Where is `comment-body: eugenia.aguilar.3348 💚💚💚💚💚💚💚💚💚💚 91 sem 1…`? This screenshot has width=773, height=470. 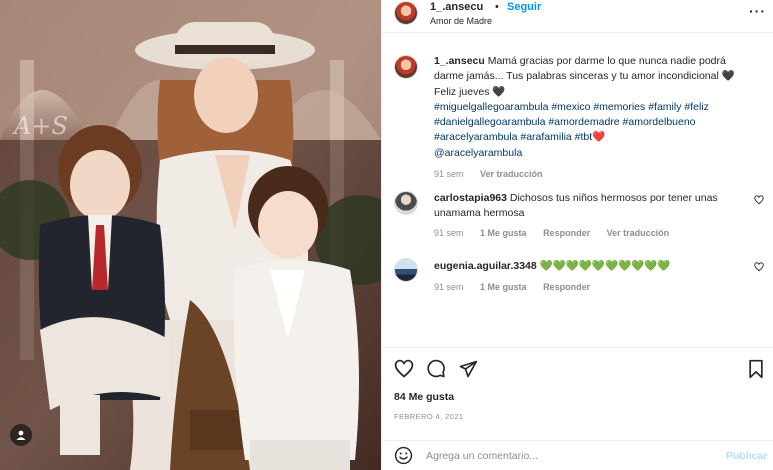
comment-body: eugenia.aguilar.3348 💚💚💚💚💚💚💚💚💚💚 91 sem 1… is located at coordinates (589, 276).